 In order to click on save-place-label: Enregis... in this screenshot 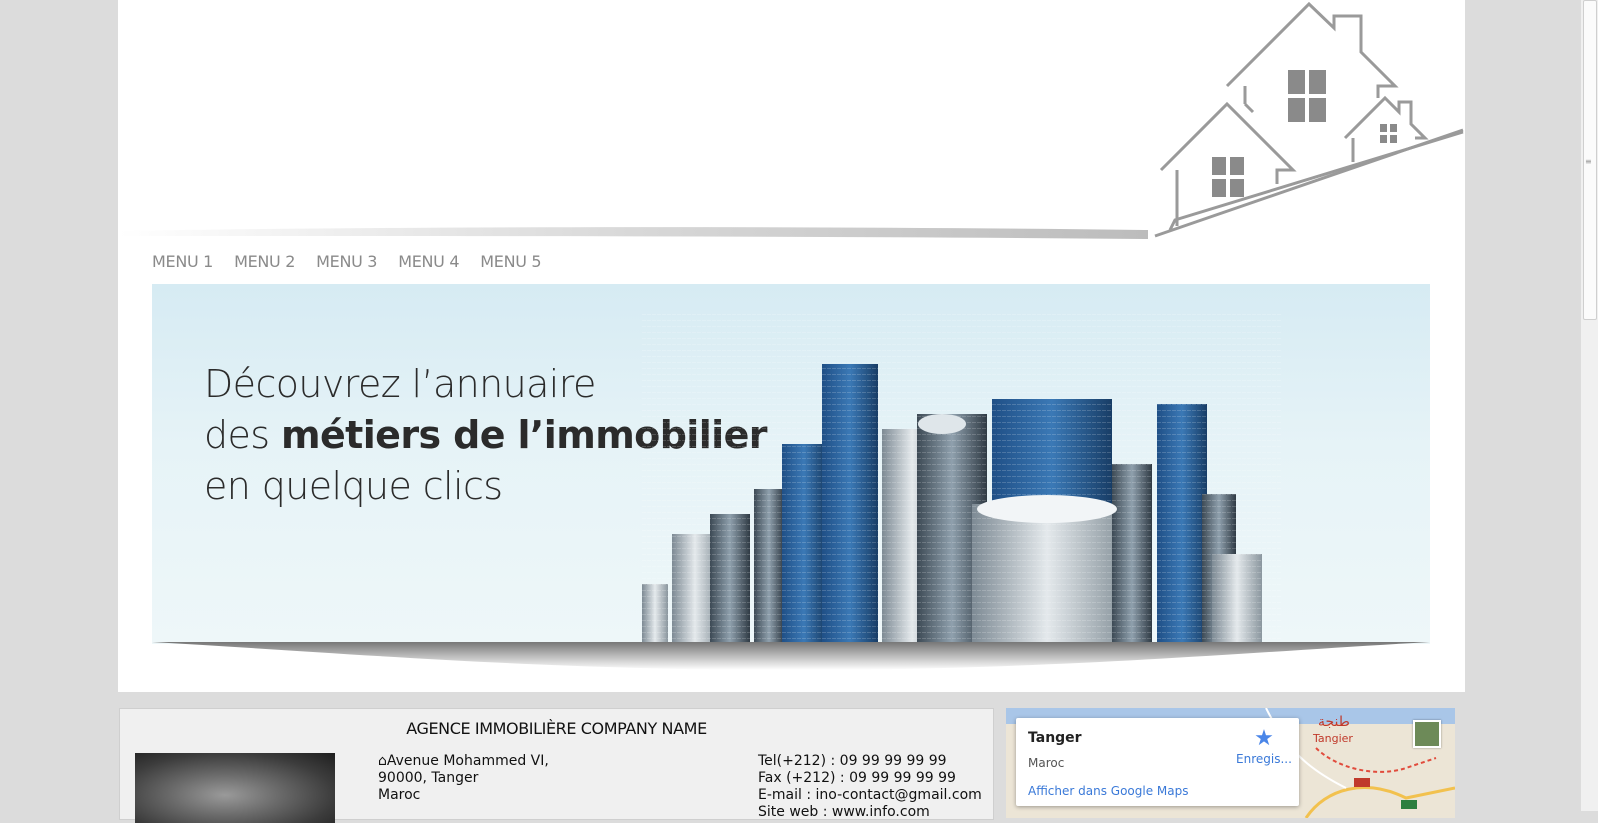, I will do `click(1264, 759)`.